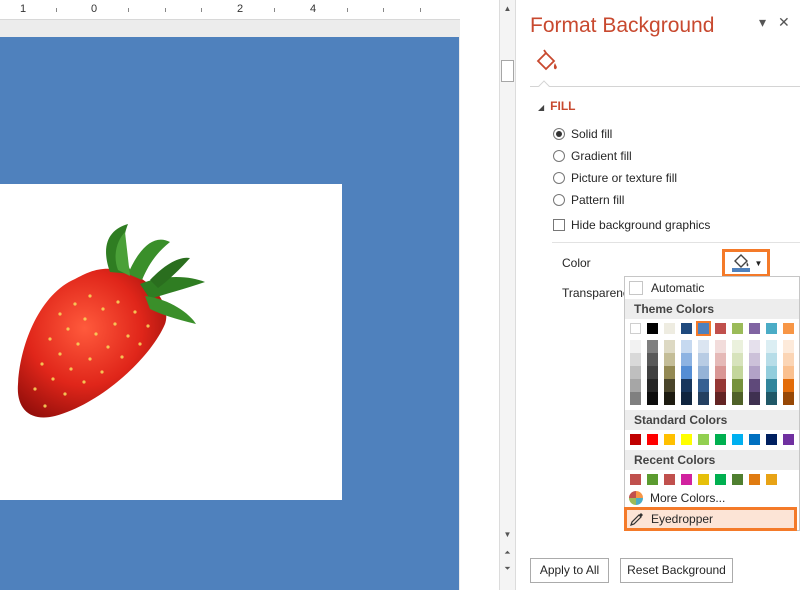  Describe the element at coordinates (569, 570) in the screenshot. I see `apply-to-all-button: Apply to All` at that location.